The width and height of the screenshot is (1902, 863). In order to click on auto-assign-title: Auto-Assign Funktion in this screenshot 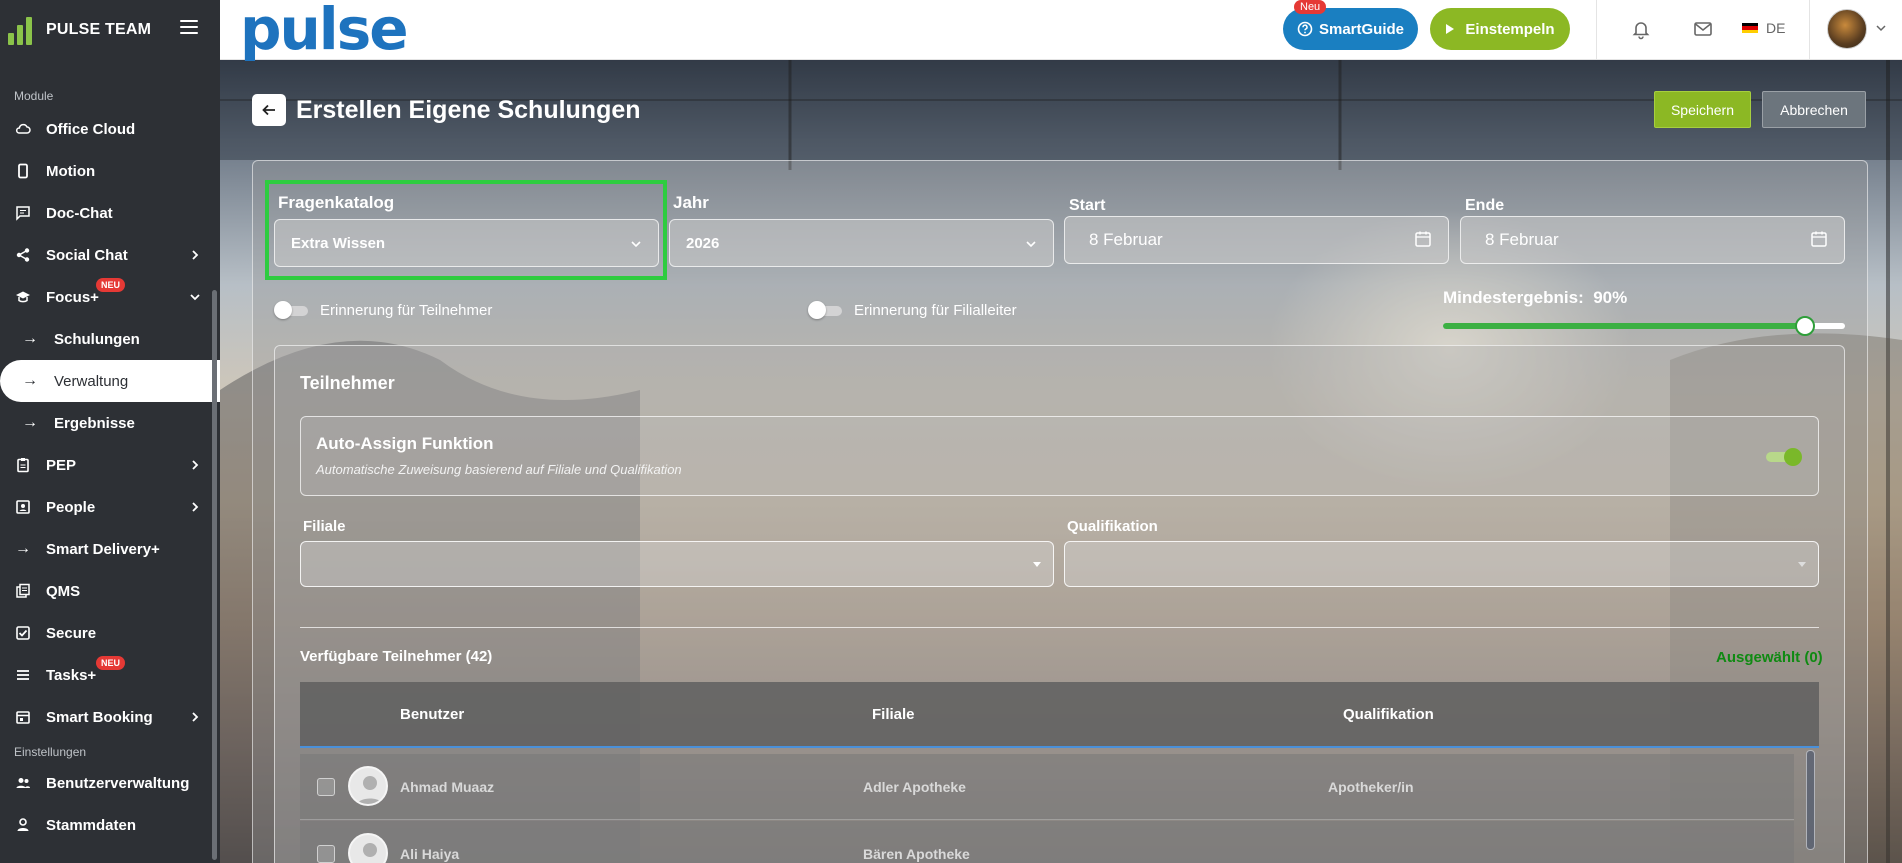, I will do `click(405, 443)`.